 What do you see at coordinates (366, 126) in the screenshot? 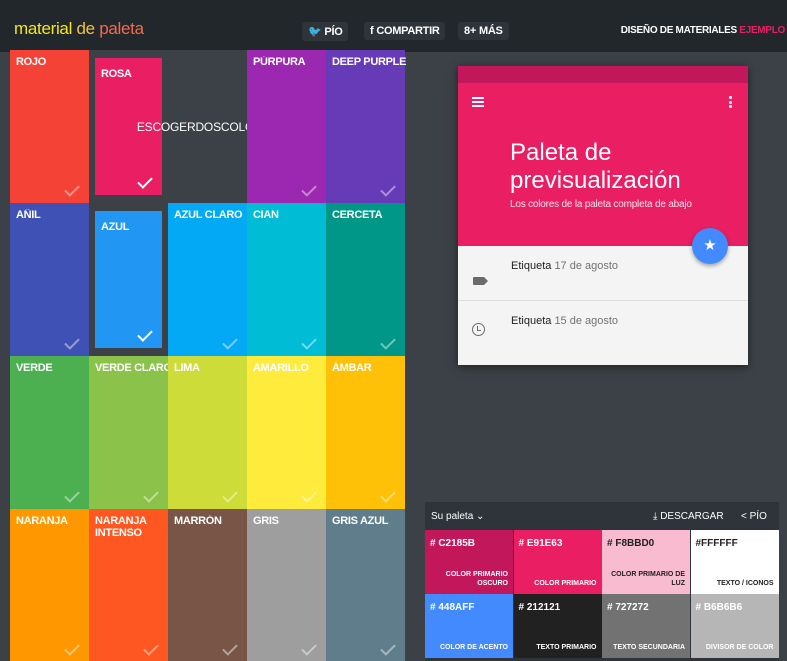
I see `color-swatch-deep-purple: DEEP PURPLE` at bounding box center [366, 126].